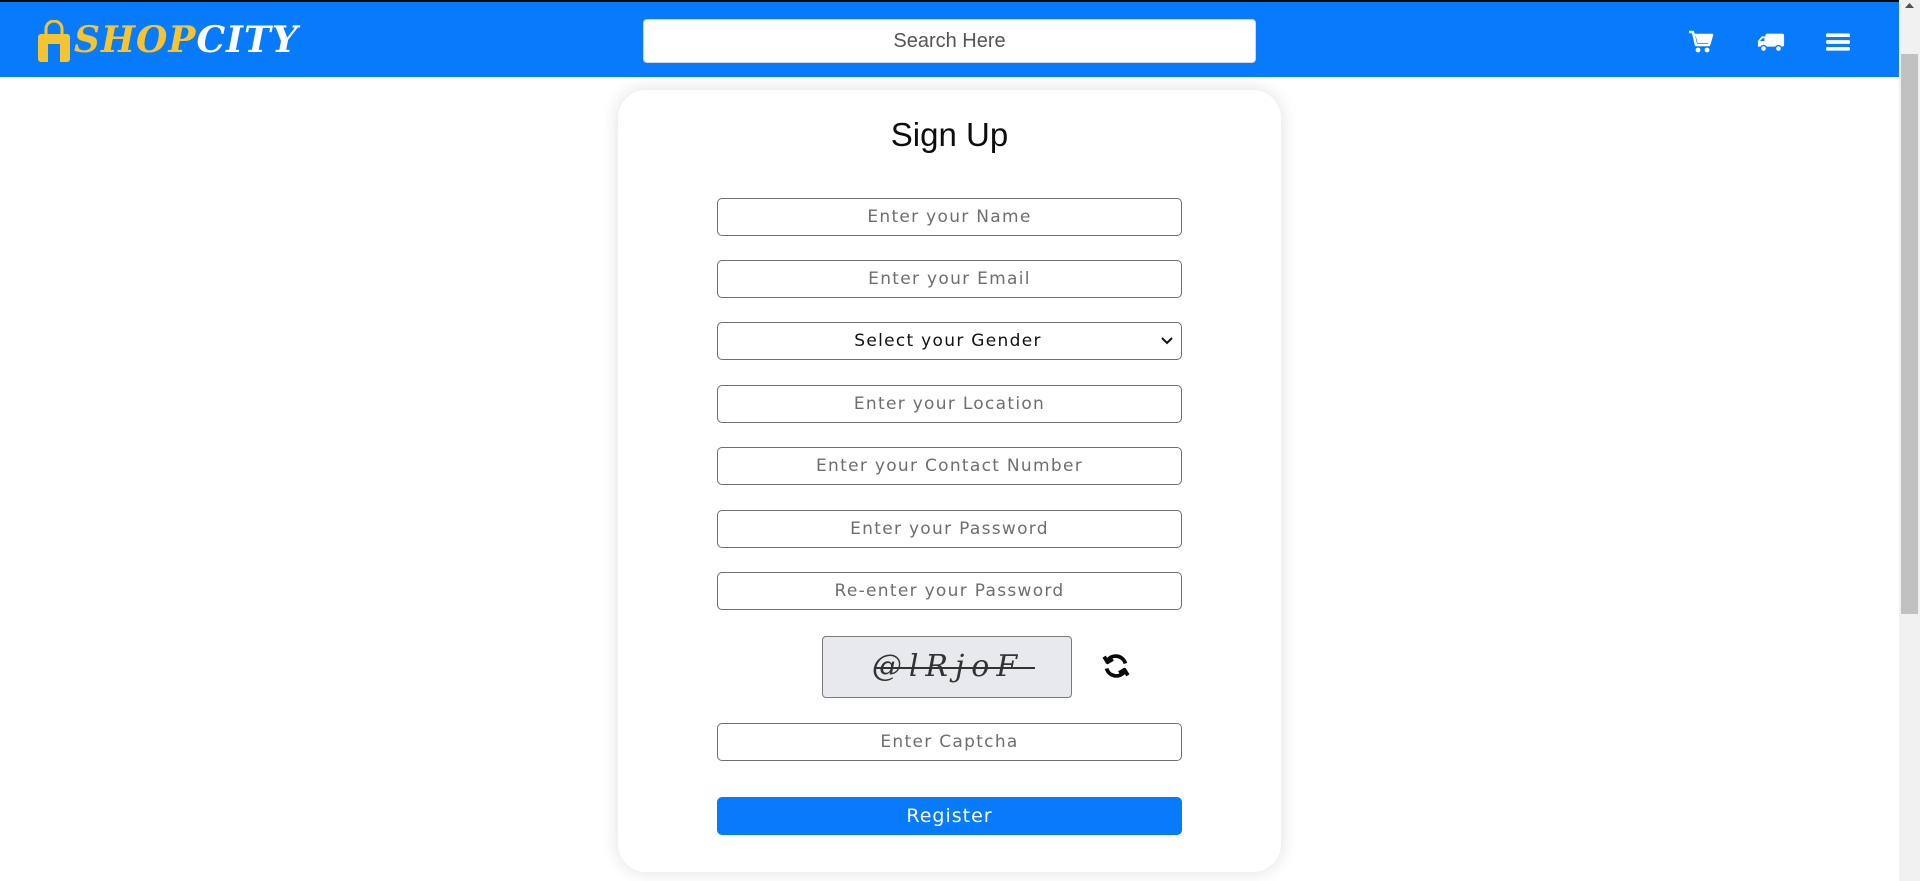 The height and width of the screenshot is (881, 1920). What do you see at coordinates (949, 217) in the screenshot?
I see `name-field` at bounding box center [949, 217].